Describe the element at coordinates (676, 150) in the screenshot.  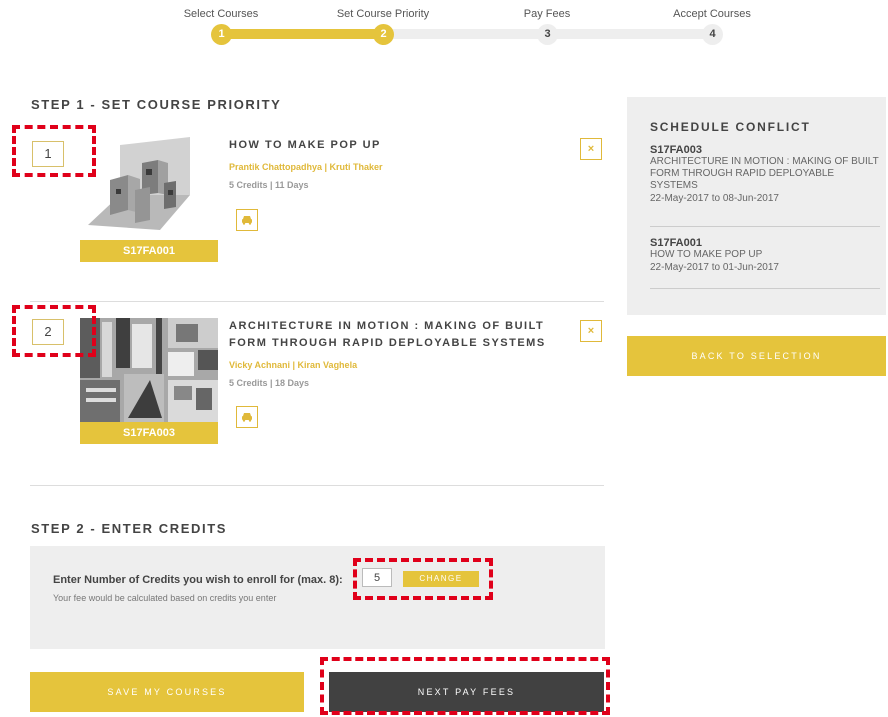
I see `conflict-course-code: S17FA003` at that location.